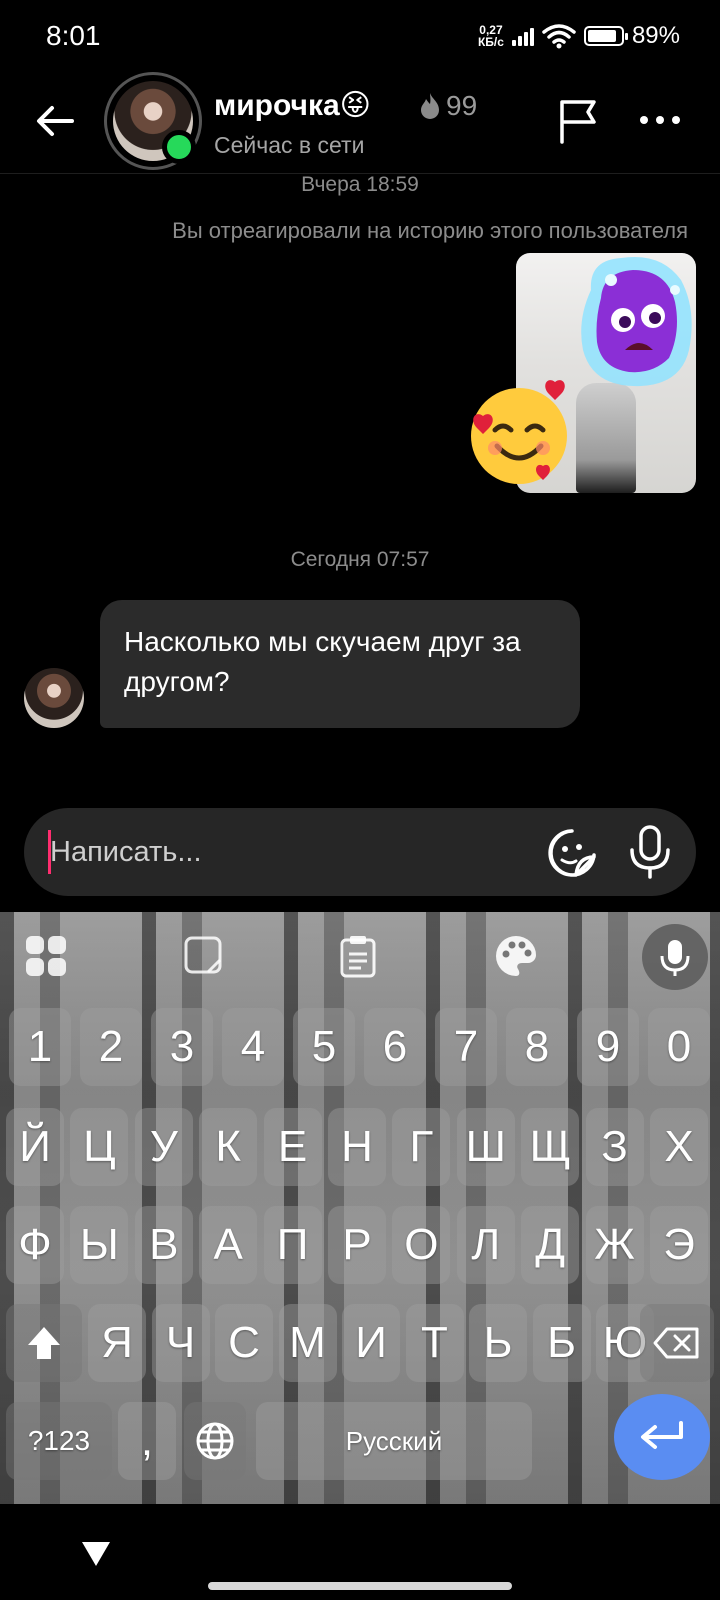 This screenshot has width=720, height=1600. I want to click on letter-key: Л, so click(485, 1245).